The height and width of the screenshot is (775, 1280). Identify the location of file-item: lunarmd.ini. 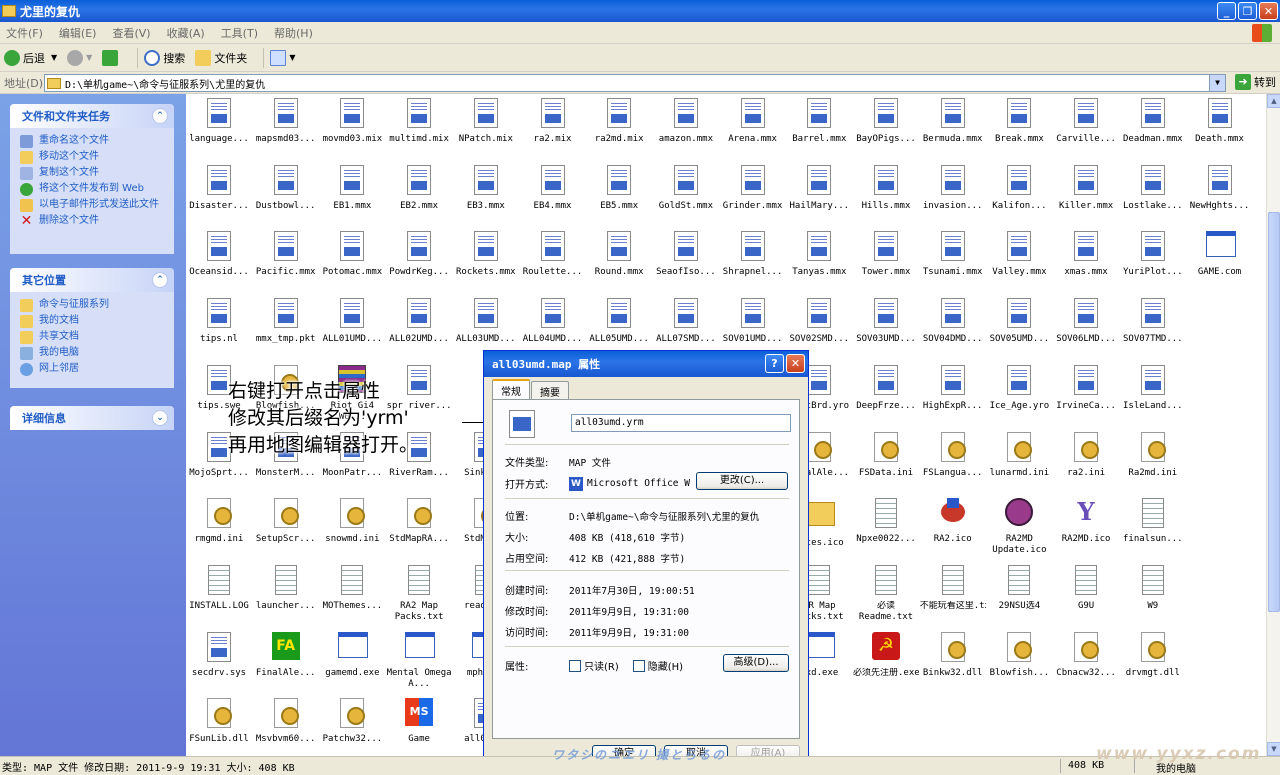
(1019, 455).